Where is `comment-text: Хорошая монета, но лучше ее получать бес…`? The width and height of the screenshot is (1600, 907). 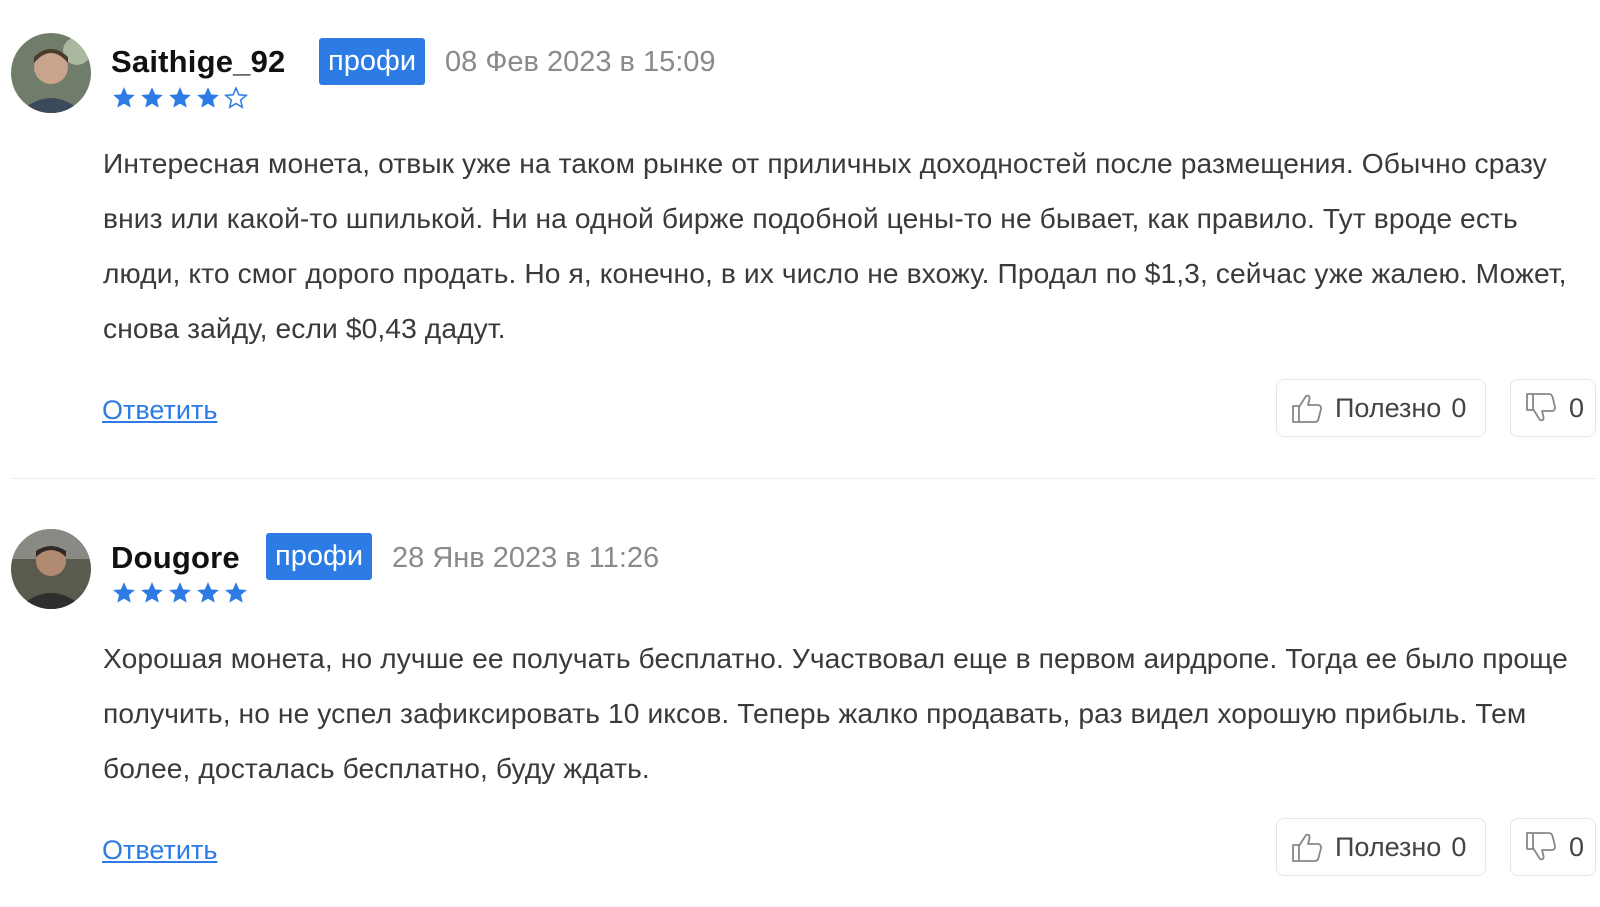 comment-text: Хорошая монета, но лучше ее получать бес… is located at coordinates (835, 713).